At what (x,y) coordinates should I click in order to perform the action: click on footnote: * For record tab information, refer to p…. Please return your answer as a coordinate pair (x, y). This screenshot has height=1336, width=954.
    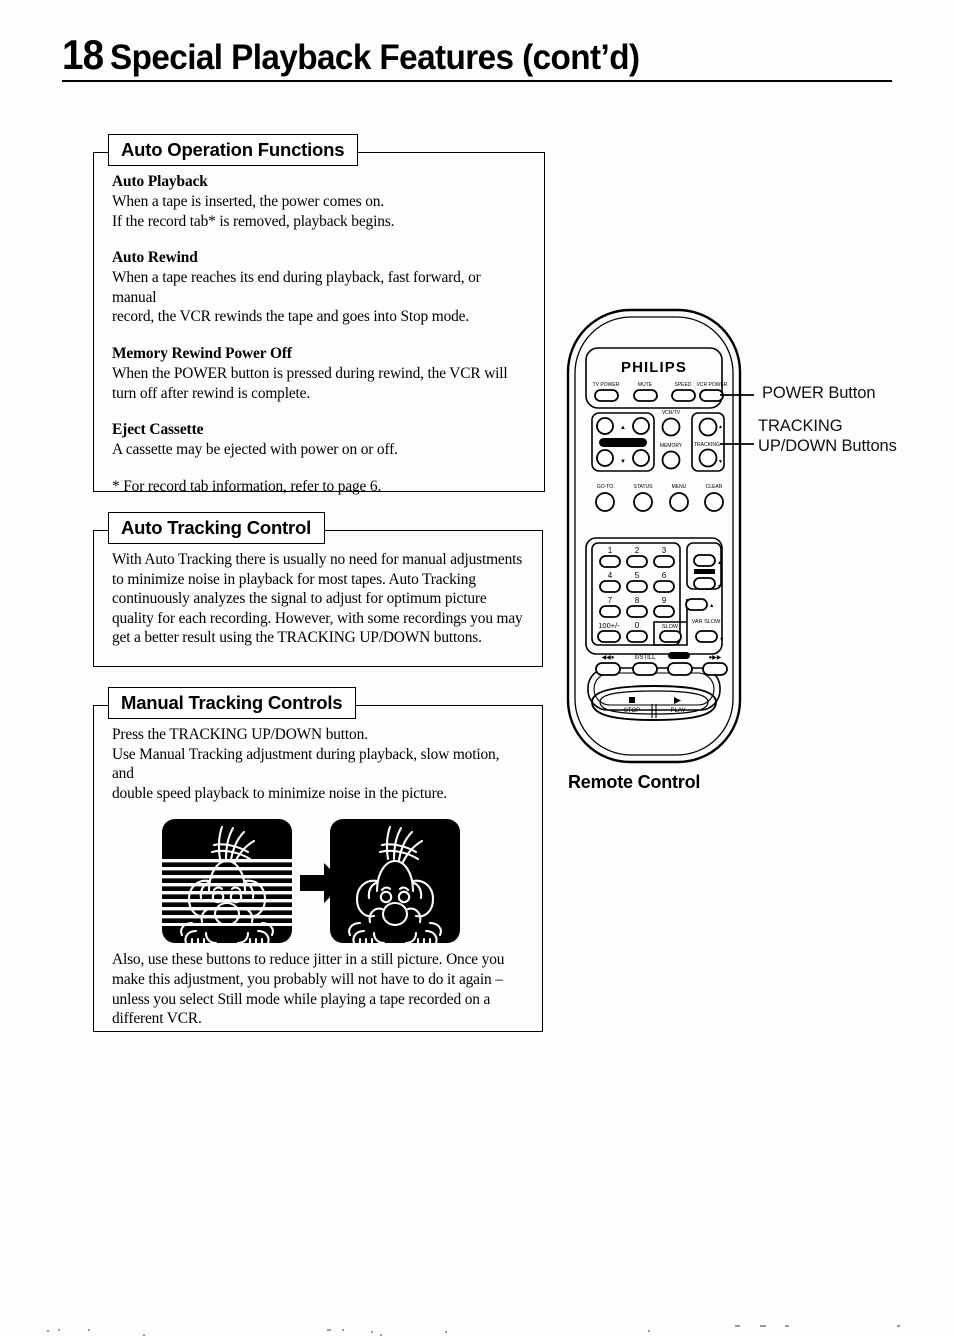
    Looking at the image, I should click on (247, 486).